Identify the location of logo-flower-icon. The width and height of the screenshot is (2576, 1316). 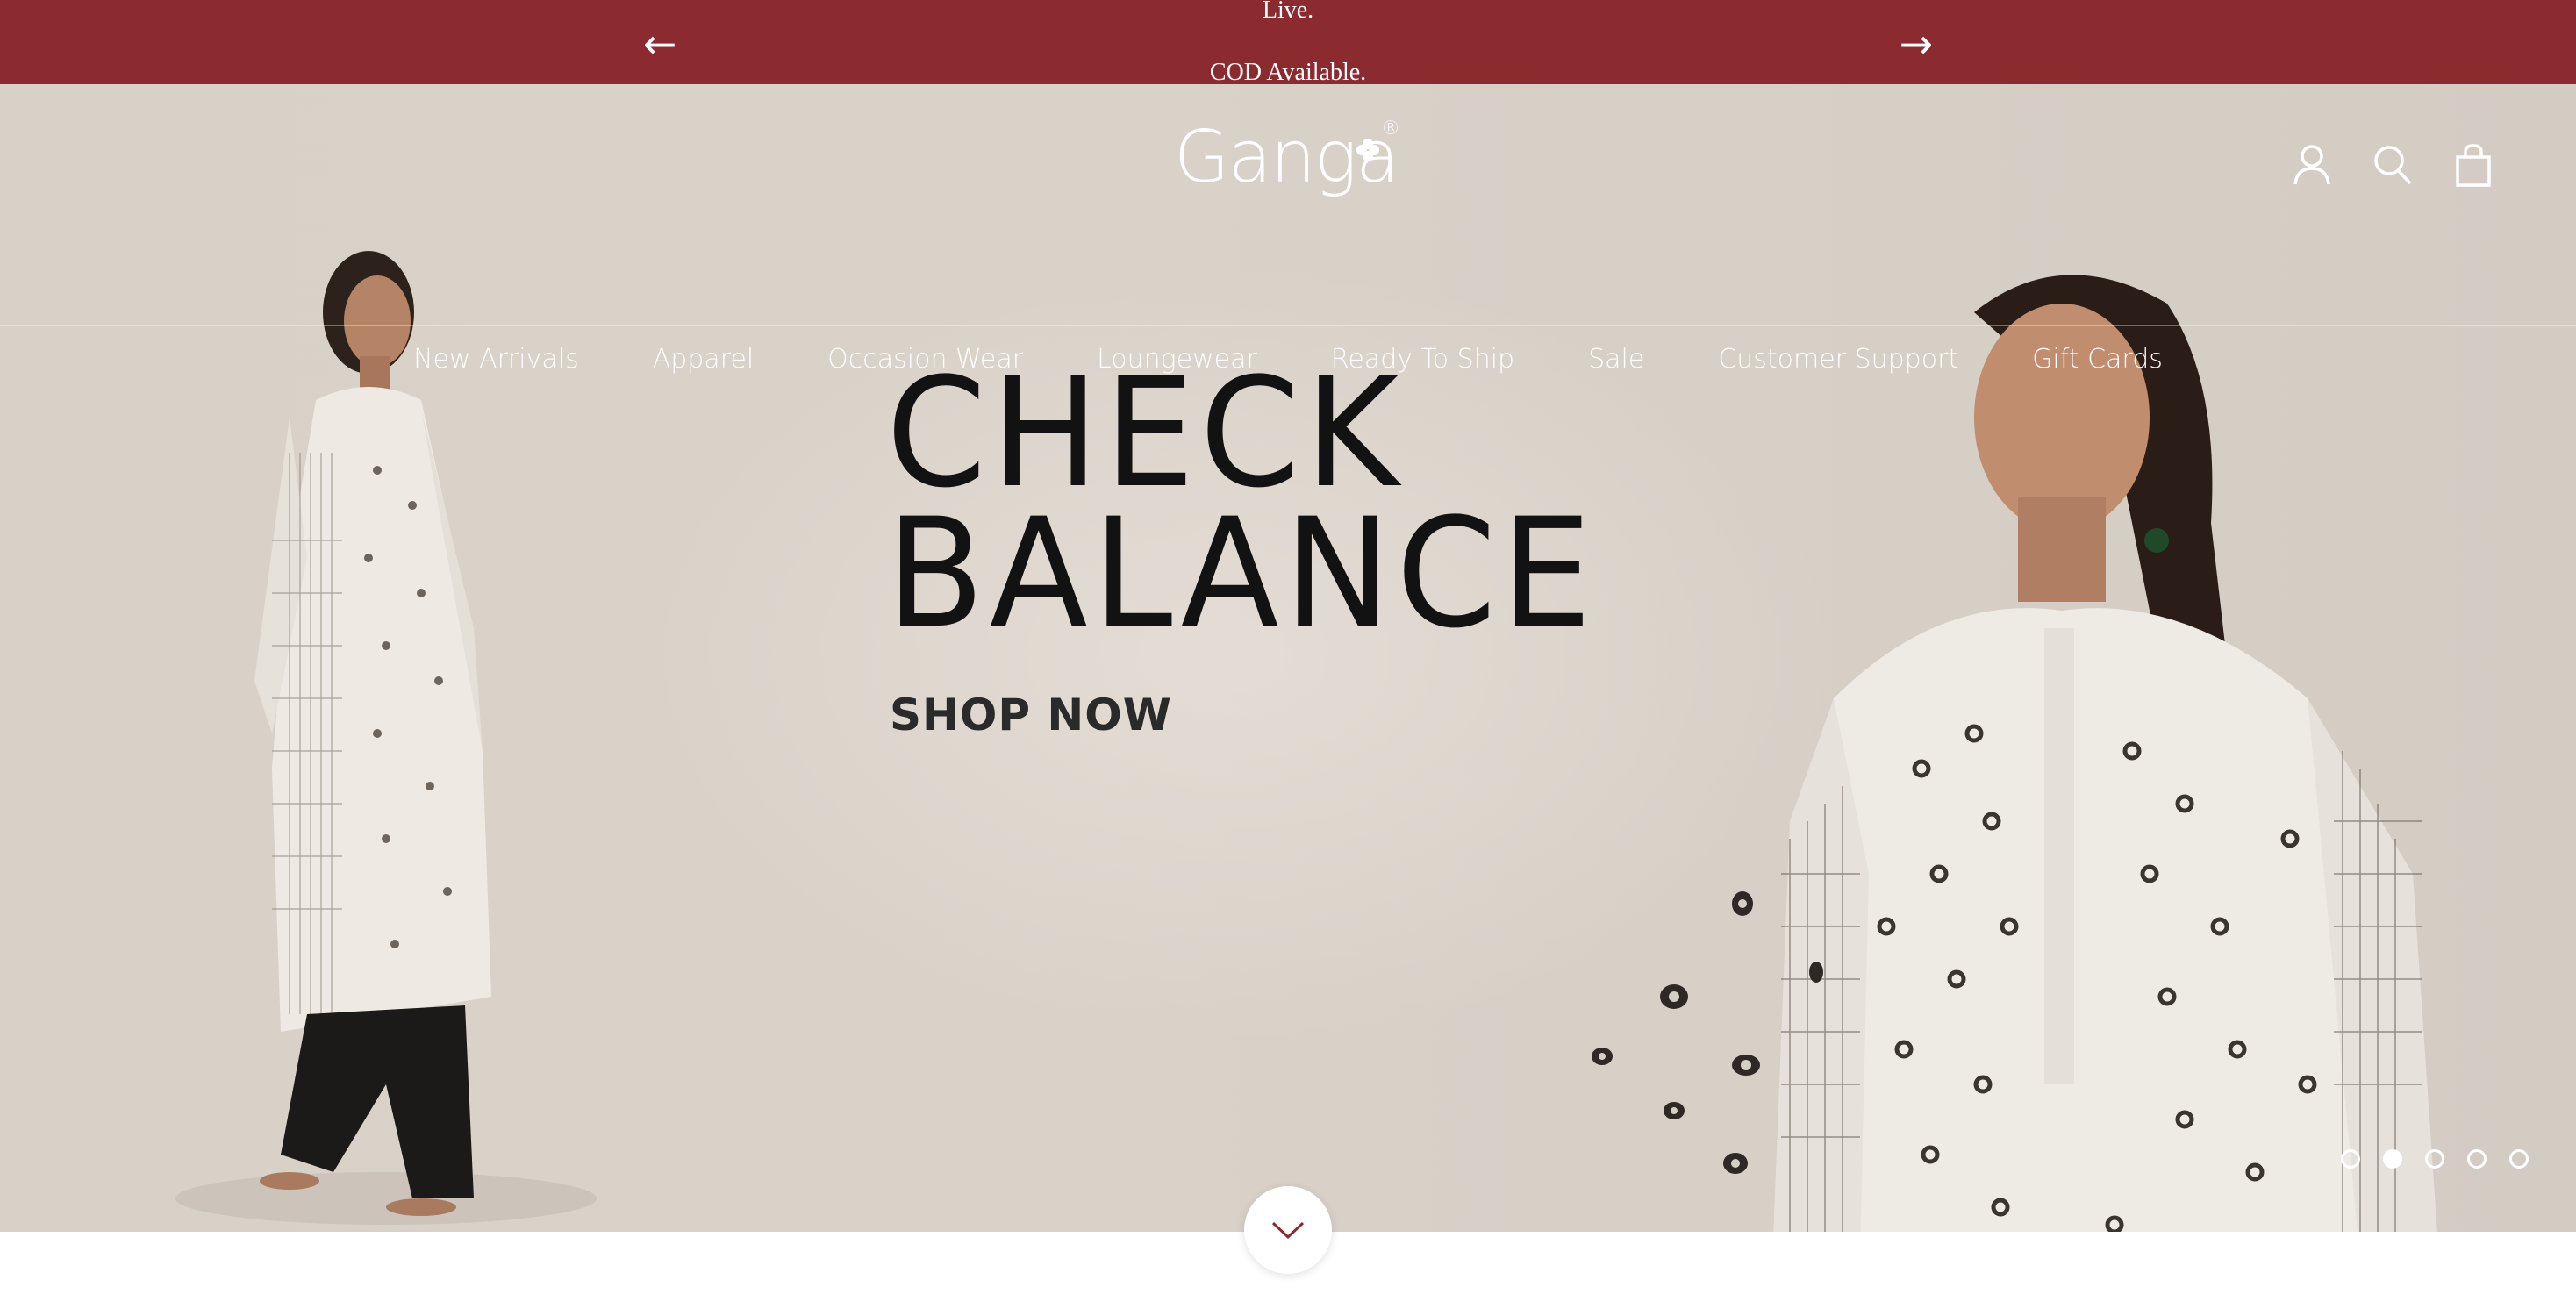
(1367, 150).